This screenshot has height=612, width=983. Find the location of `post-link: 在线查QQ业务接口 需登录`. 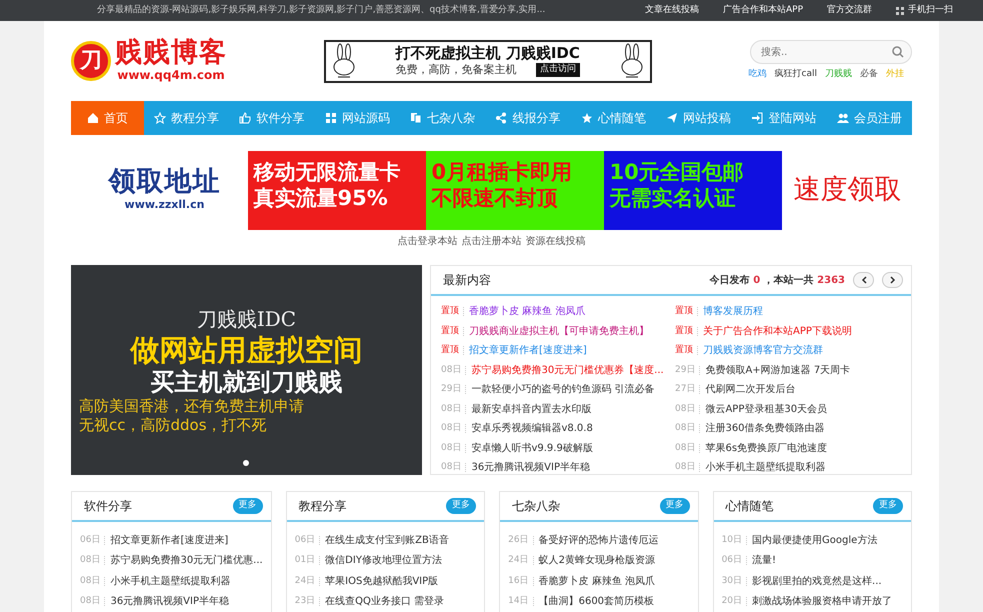

post-link: 在线查QQ业务接口 需登录 is located at coordinates (384, 602).